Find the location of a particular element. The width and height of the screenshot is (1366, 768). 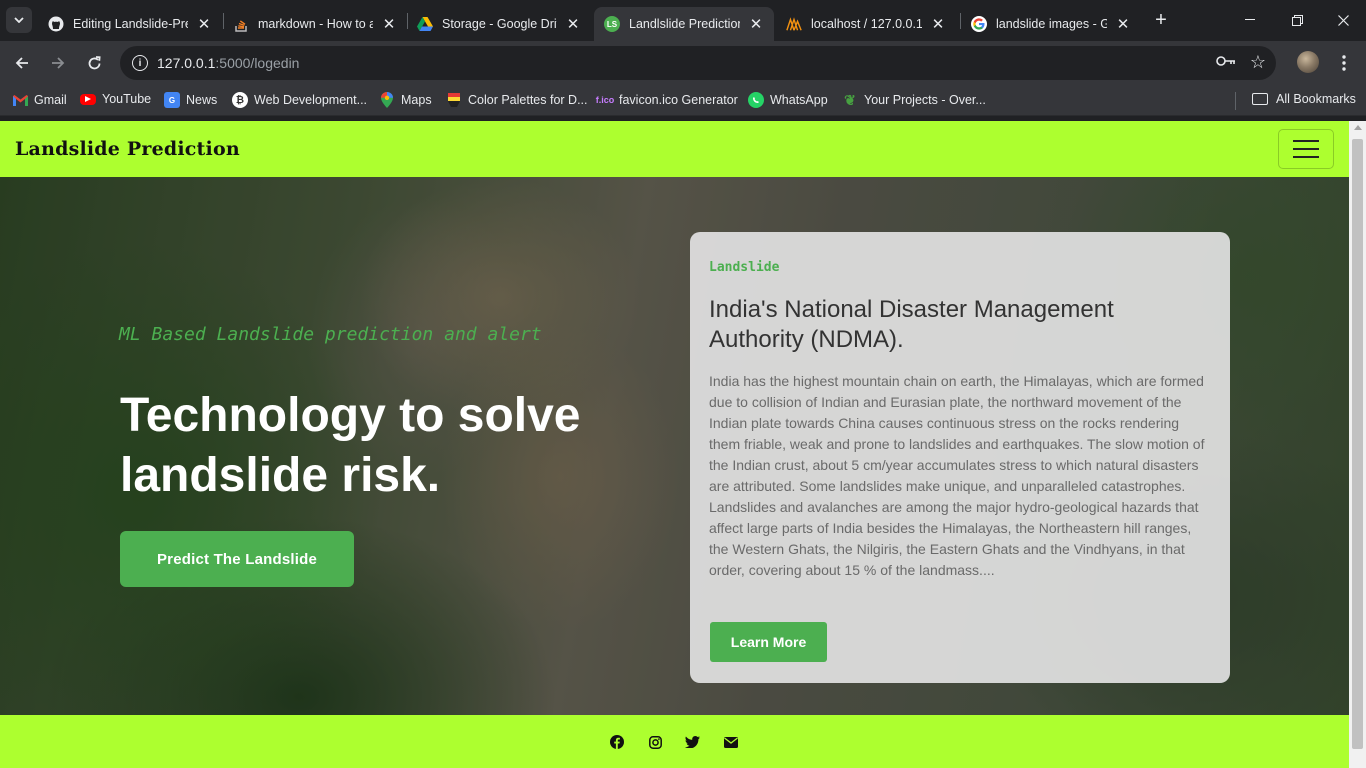

tab-landslide-prediction: LS Landlslide Prediction ✕ is located at coordinates (684, 24).